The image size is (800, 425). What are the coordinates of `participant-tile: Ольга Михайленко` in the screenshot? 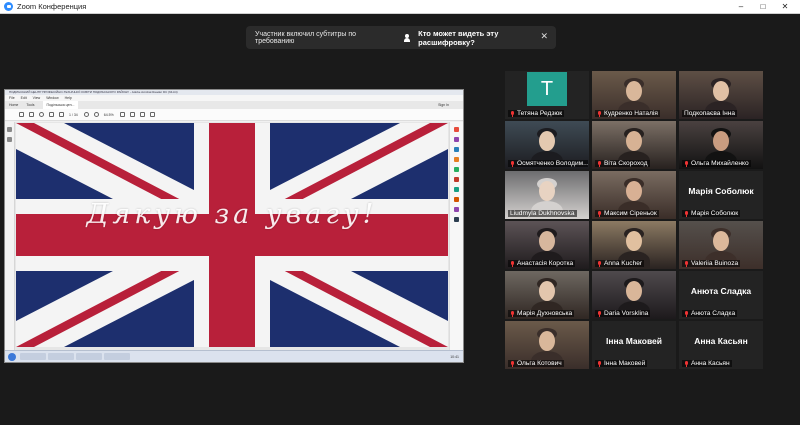 It's located at (721, 145).